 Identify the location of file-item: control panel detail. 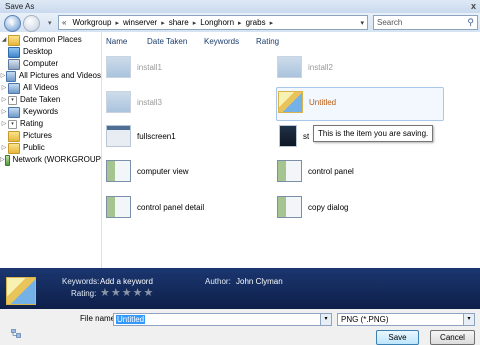
(155, 207).